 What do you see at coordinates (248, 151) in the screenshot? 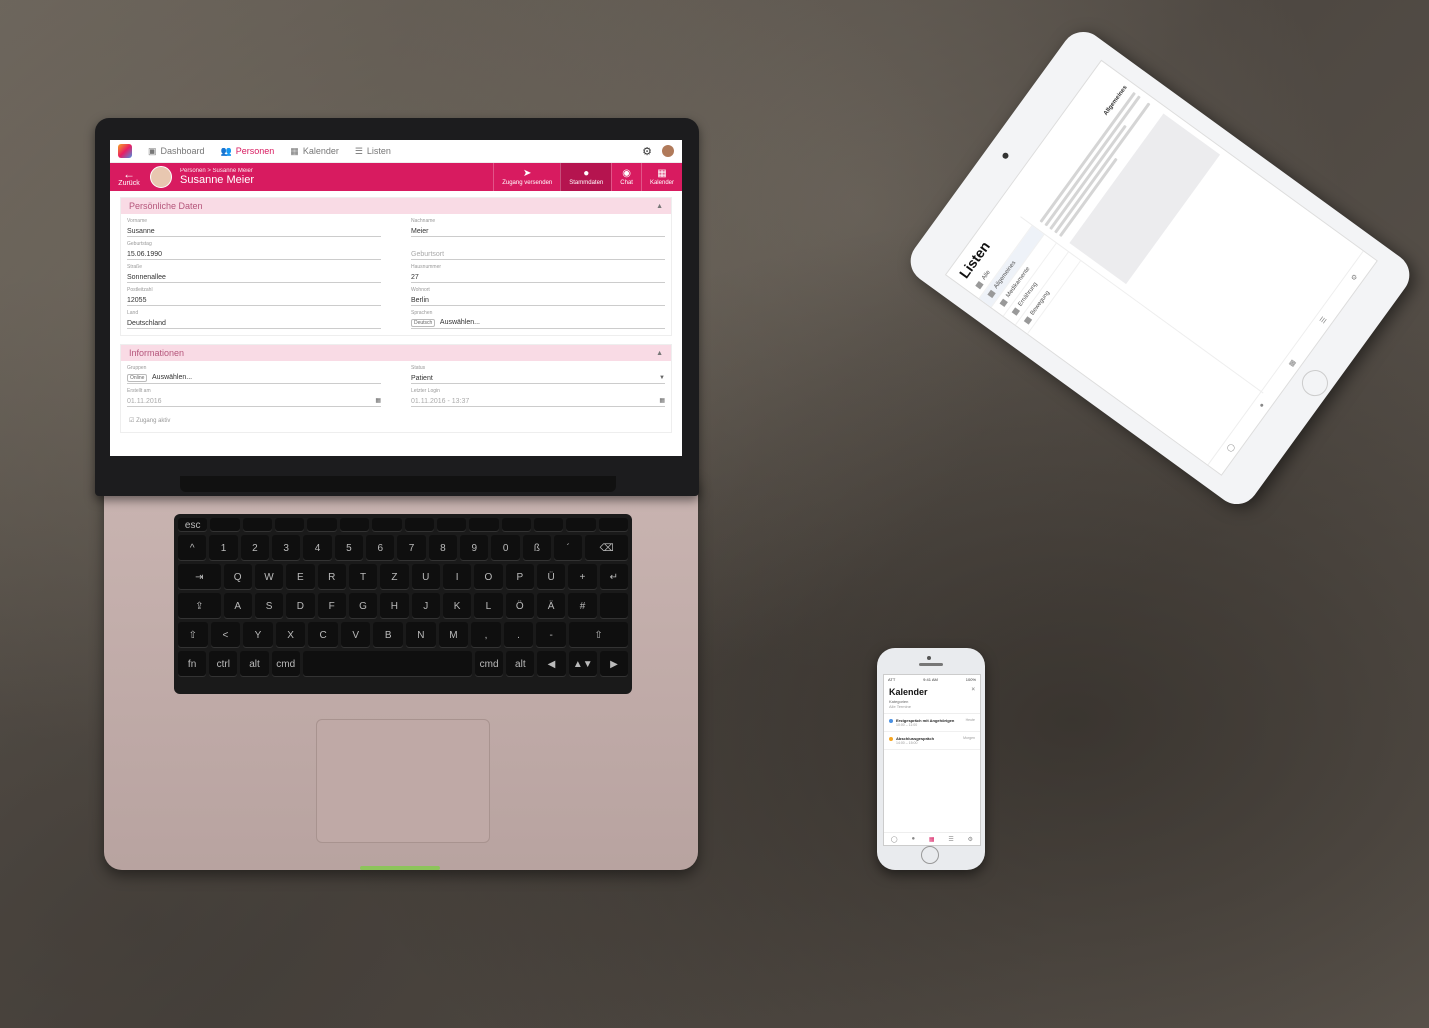
I see `nav-personen: 👥 Personen` at bounding box center [248, 151].